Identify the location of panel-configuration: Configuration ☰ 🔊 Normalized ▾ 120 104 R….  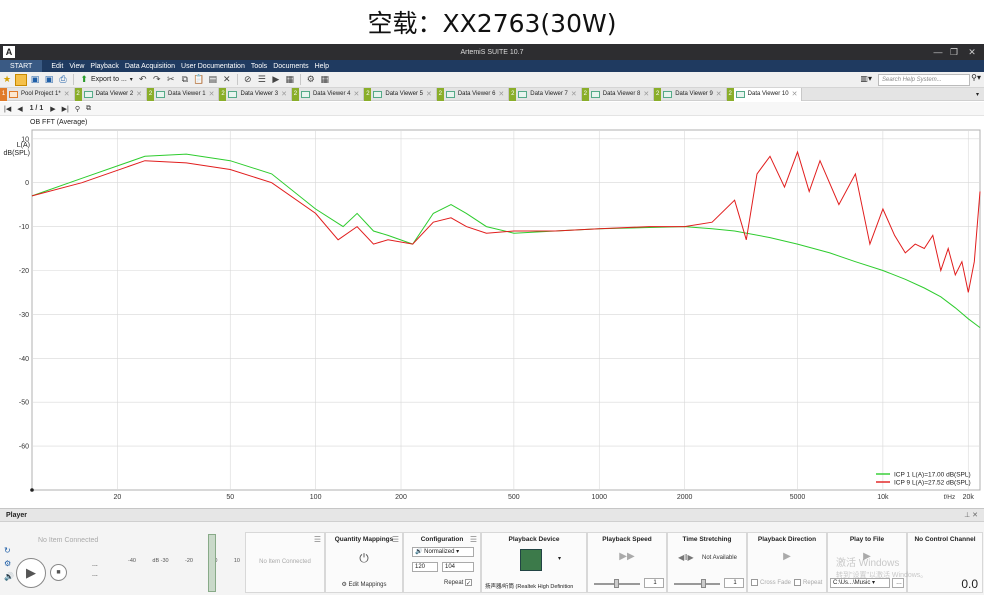
(442, 562).